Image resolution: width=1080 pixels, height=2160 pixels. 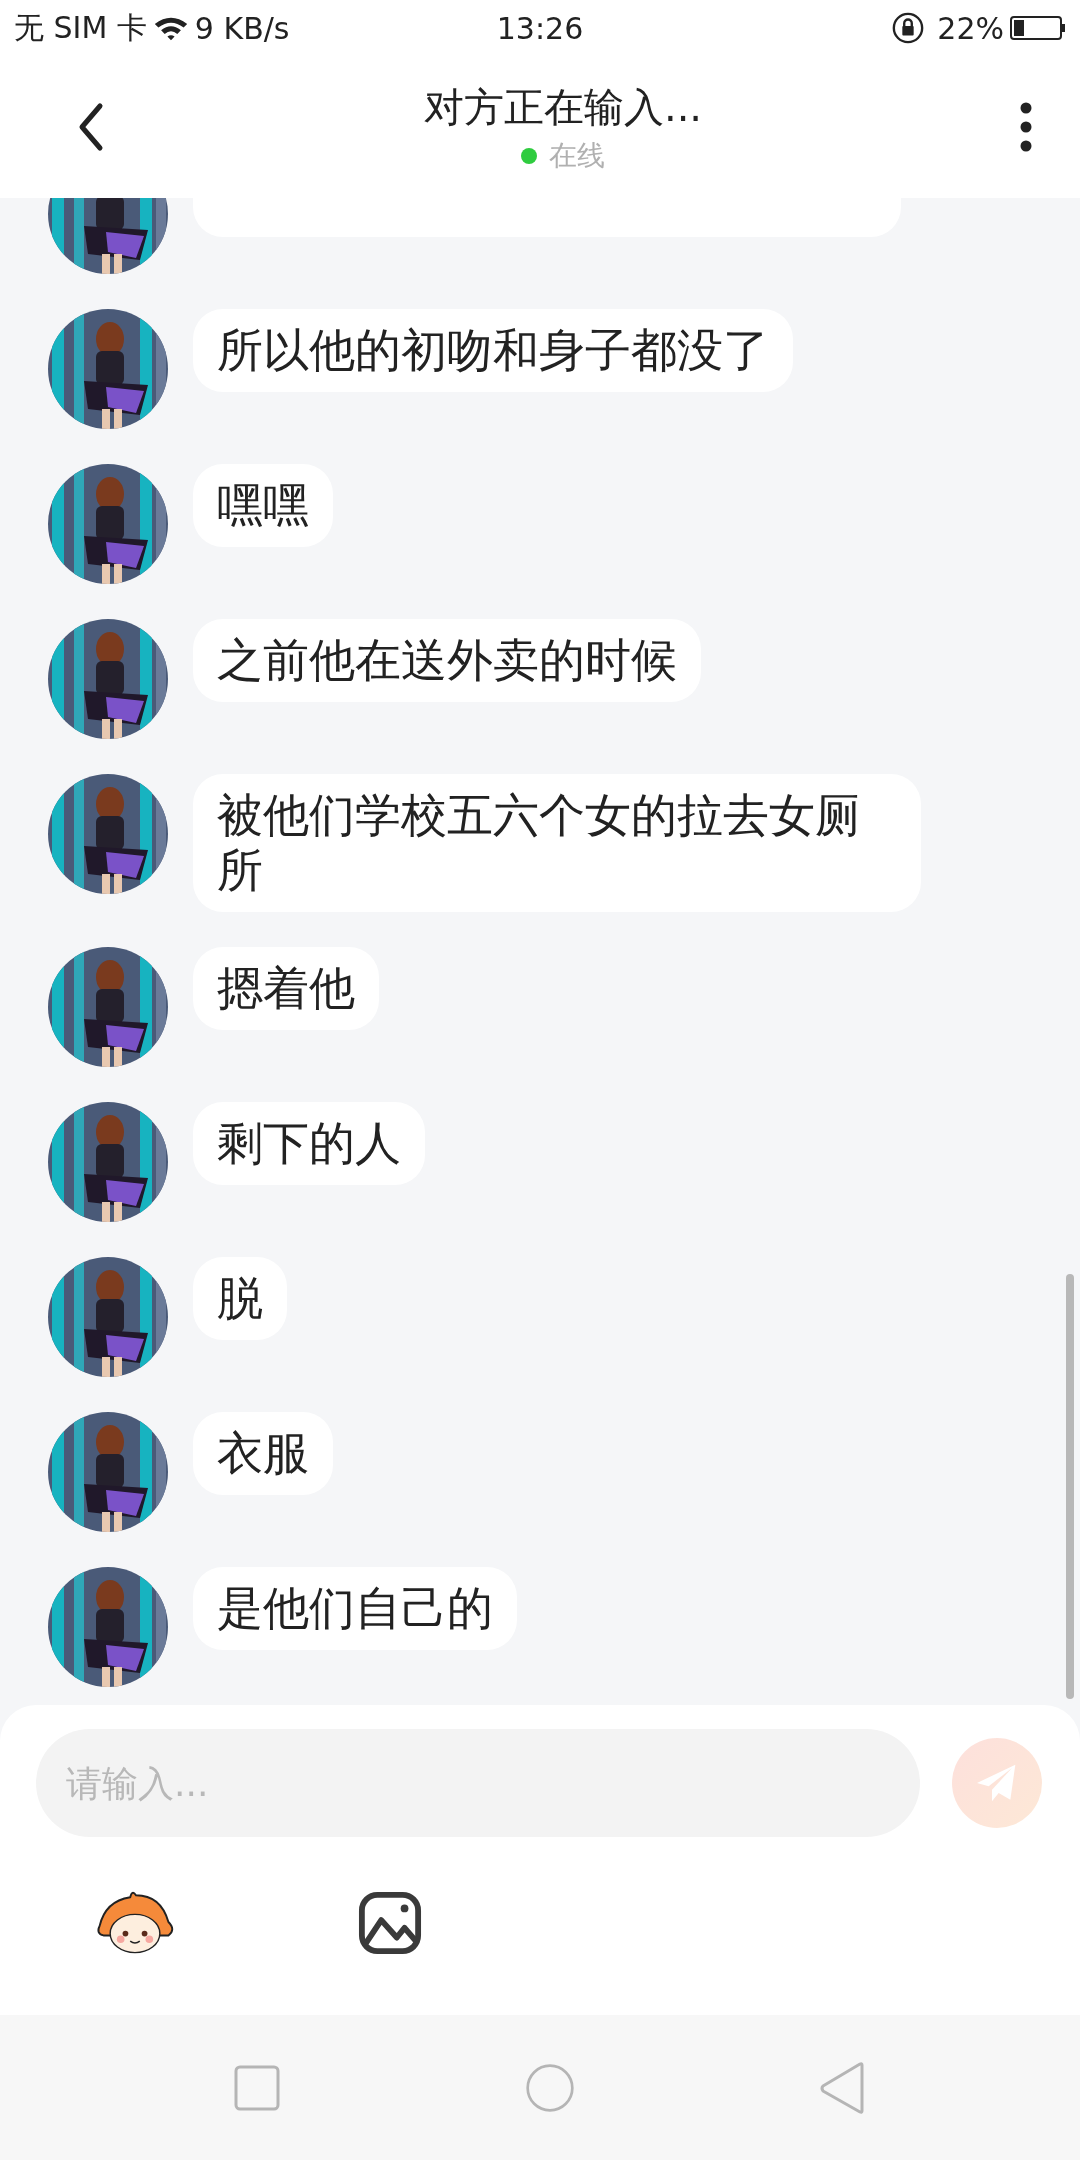 I want to click on message-bubble: 脱, so click(x=240, y=1298).